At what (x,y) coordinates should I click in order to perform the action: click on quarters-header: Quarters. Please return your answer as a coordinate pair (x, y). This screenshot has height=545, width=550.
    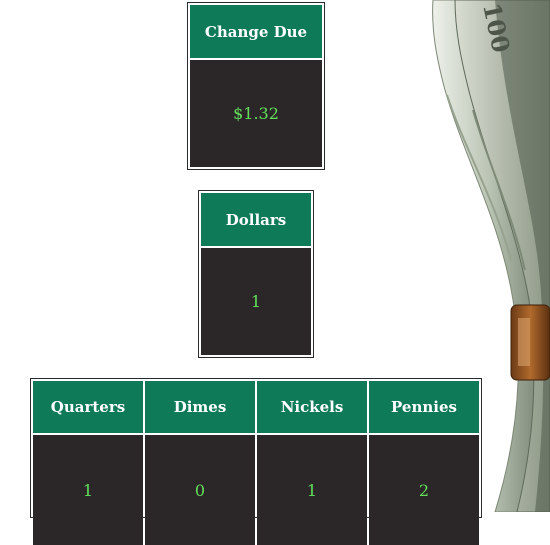
    Looking at the image, I should click on (88, 407).